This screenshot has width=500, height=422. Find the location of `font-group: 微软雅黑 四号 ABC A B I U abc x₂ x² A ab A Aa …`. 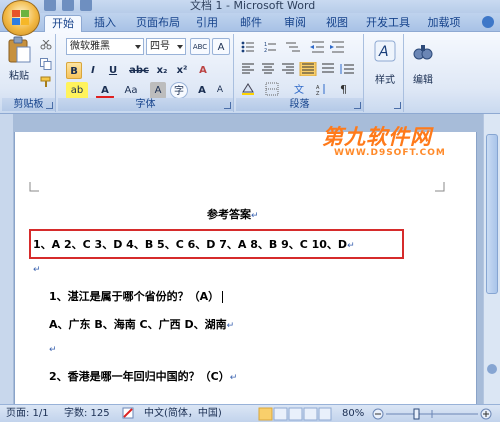

font-group: 微软雅黑 四号 ABC A B I U abc x₂ x² A ab A Aa … is located at coordinates (146, 73).